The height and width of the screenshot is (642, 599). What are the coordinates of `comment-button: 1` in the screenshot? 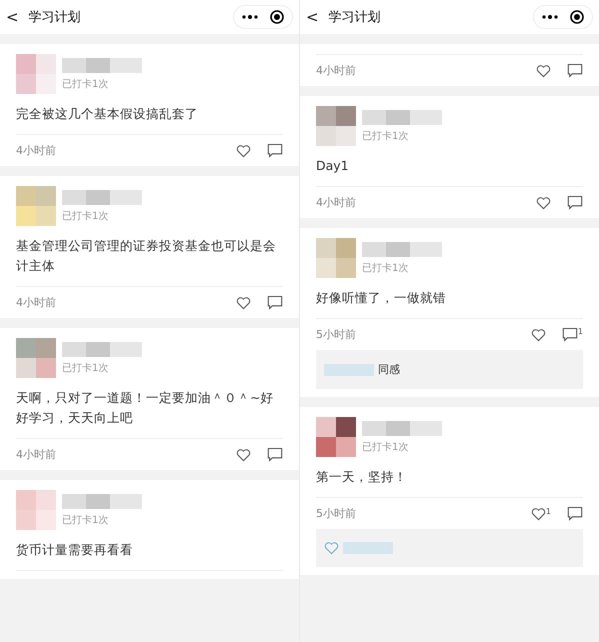 It's located at (572, 334).